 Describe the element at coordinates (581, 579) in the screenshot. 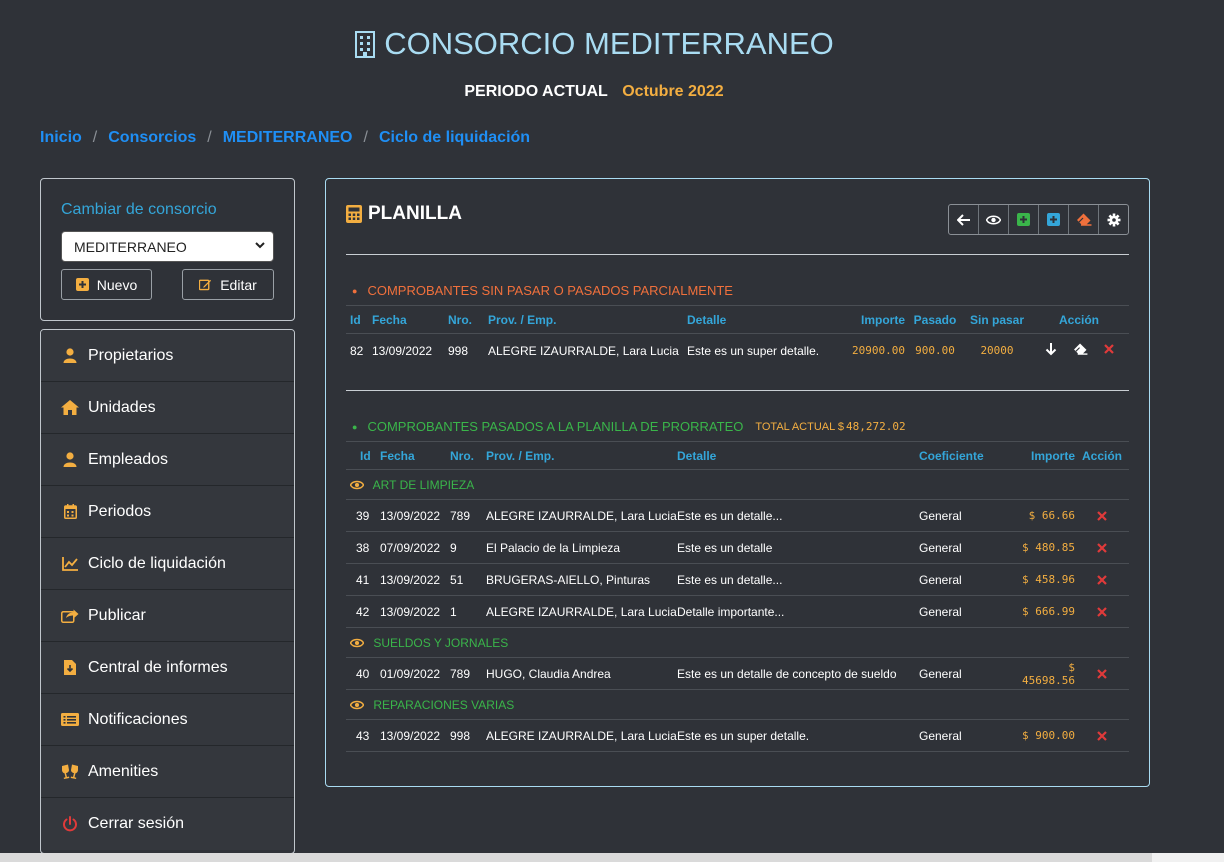

I see `cell-prov: BRUGERAS-AIELLO, Pinturas` at that location.